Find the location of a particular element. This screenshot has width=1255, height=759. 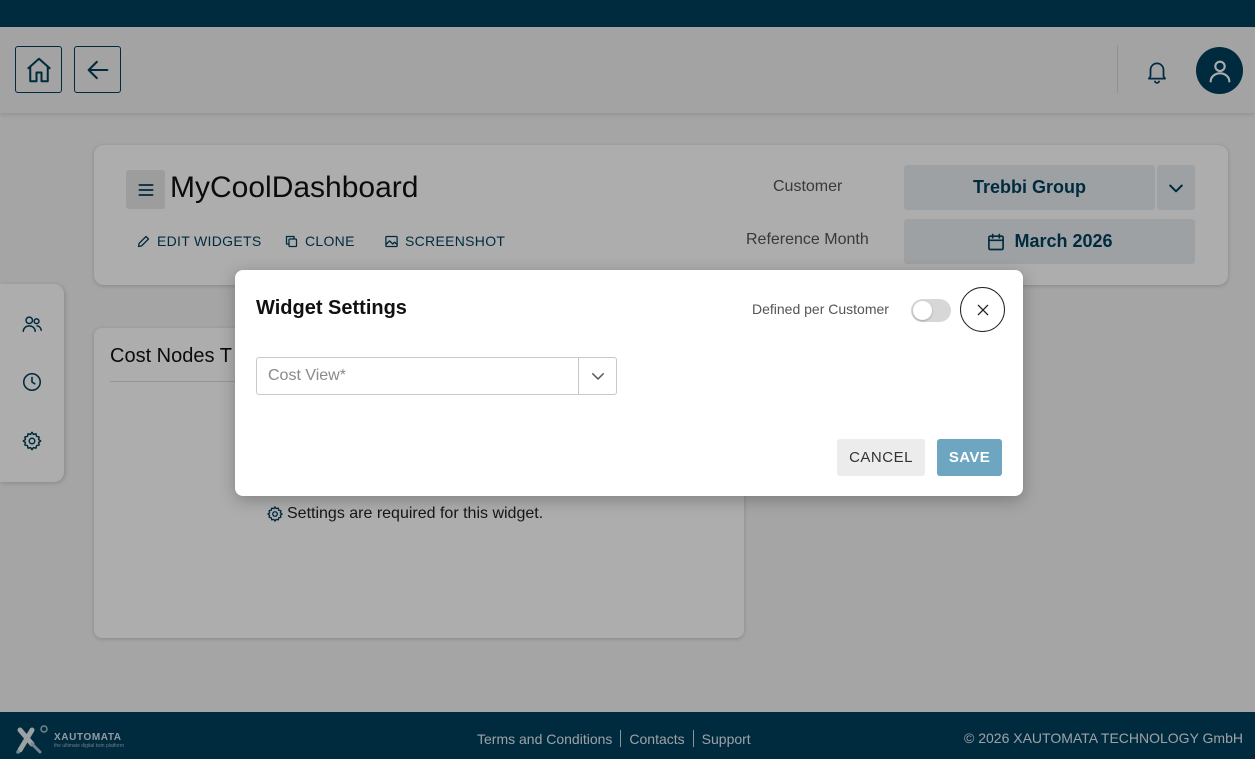

dialog-title: Widget Settings is located at coordinates (331, 308).